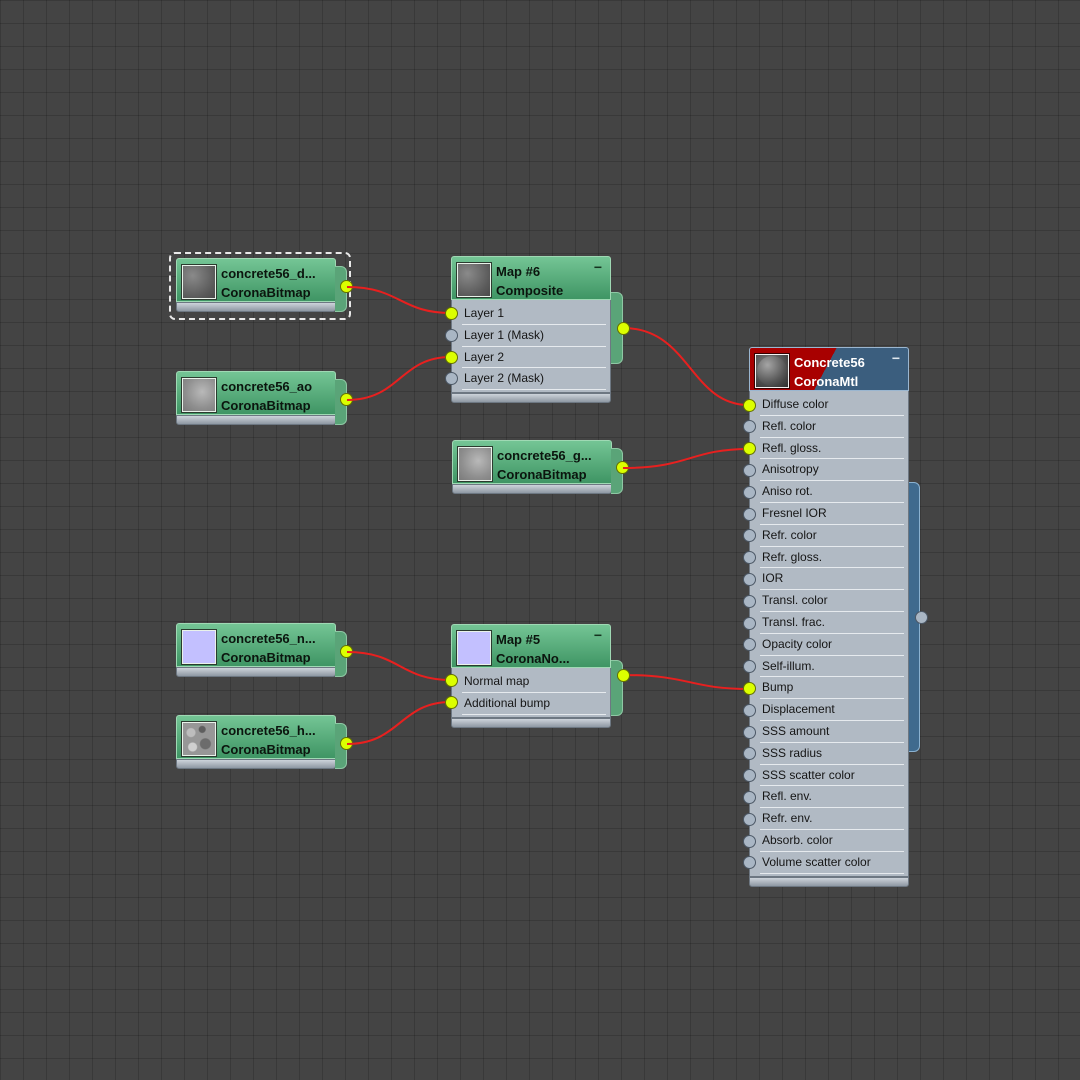 Image resolution: width=1080 pixels, height=1080 pixels. Describe the element at coordinates (451, 335) in the screenshot. I see `input-socket-layer-1-mask` at that location.